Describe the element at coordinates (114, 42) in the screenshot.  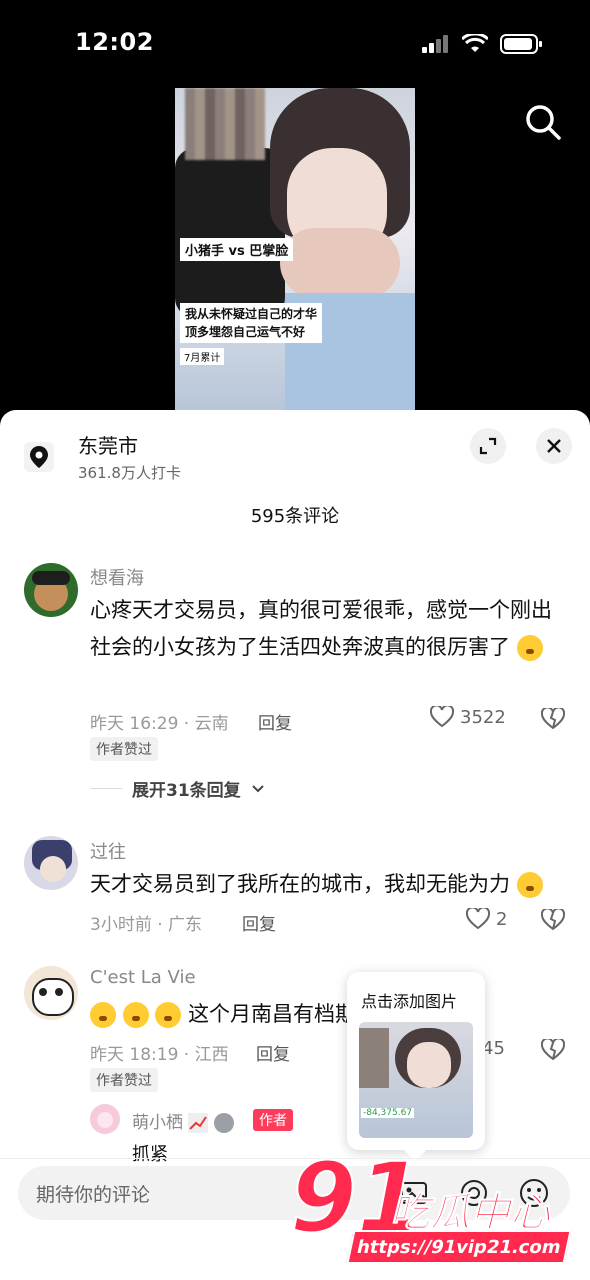
I see `status-time: 12:02` at that location.